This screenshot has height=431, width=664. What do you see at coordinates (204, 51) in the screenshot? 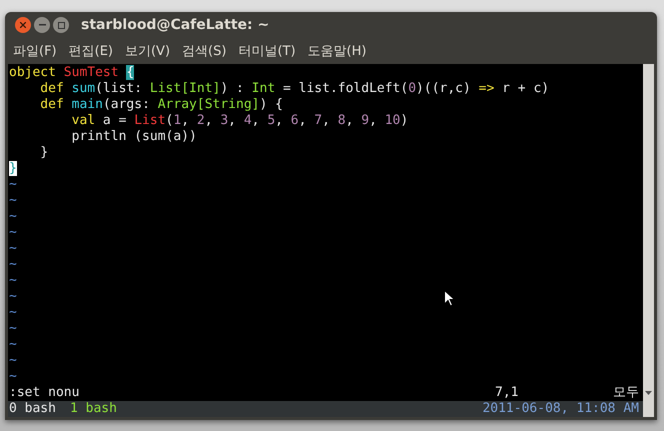
I see `menu-item: 검색(S)` at bounding box center [204, 51].